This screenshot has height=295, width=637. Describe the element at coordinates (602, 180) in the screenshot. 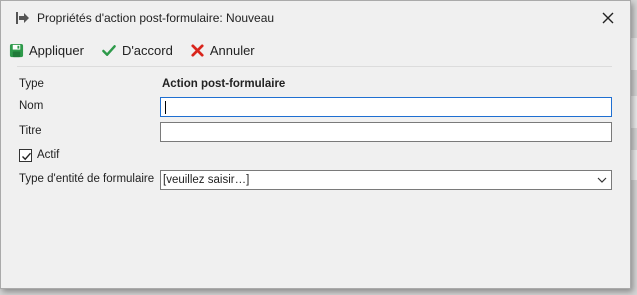

I see `chevron-down-icon` at that location.